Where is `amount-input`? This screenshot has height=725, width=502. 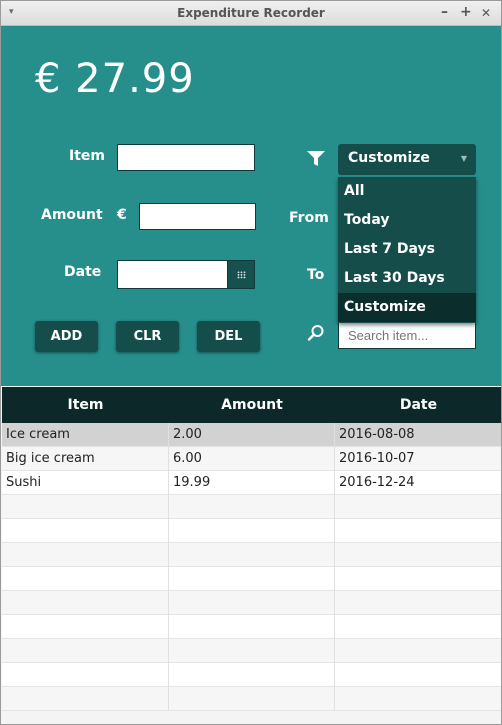
amount-input is located at coordinates (197, 216).